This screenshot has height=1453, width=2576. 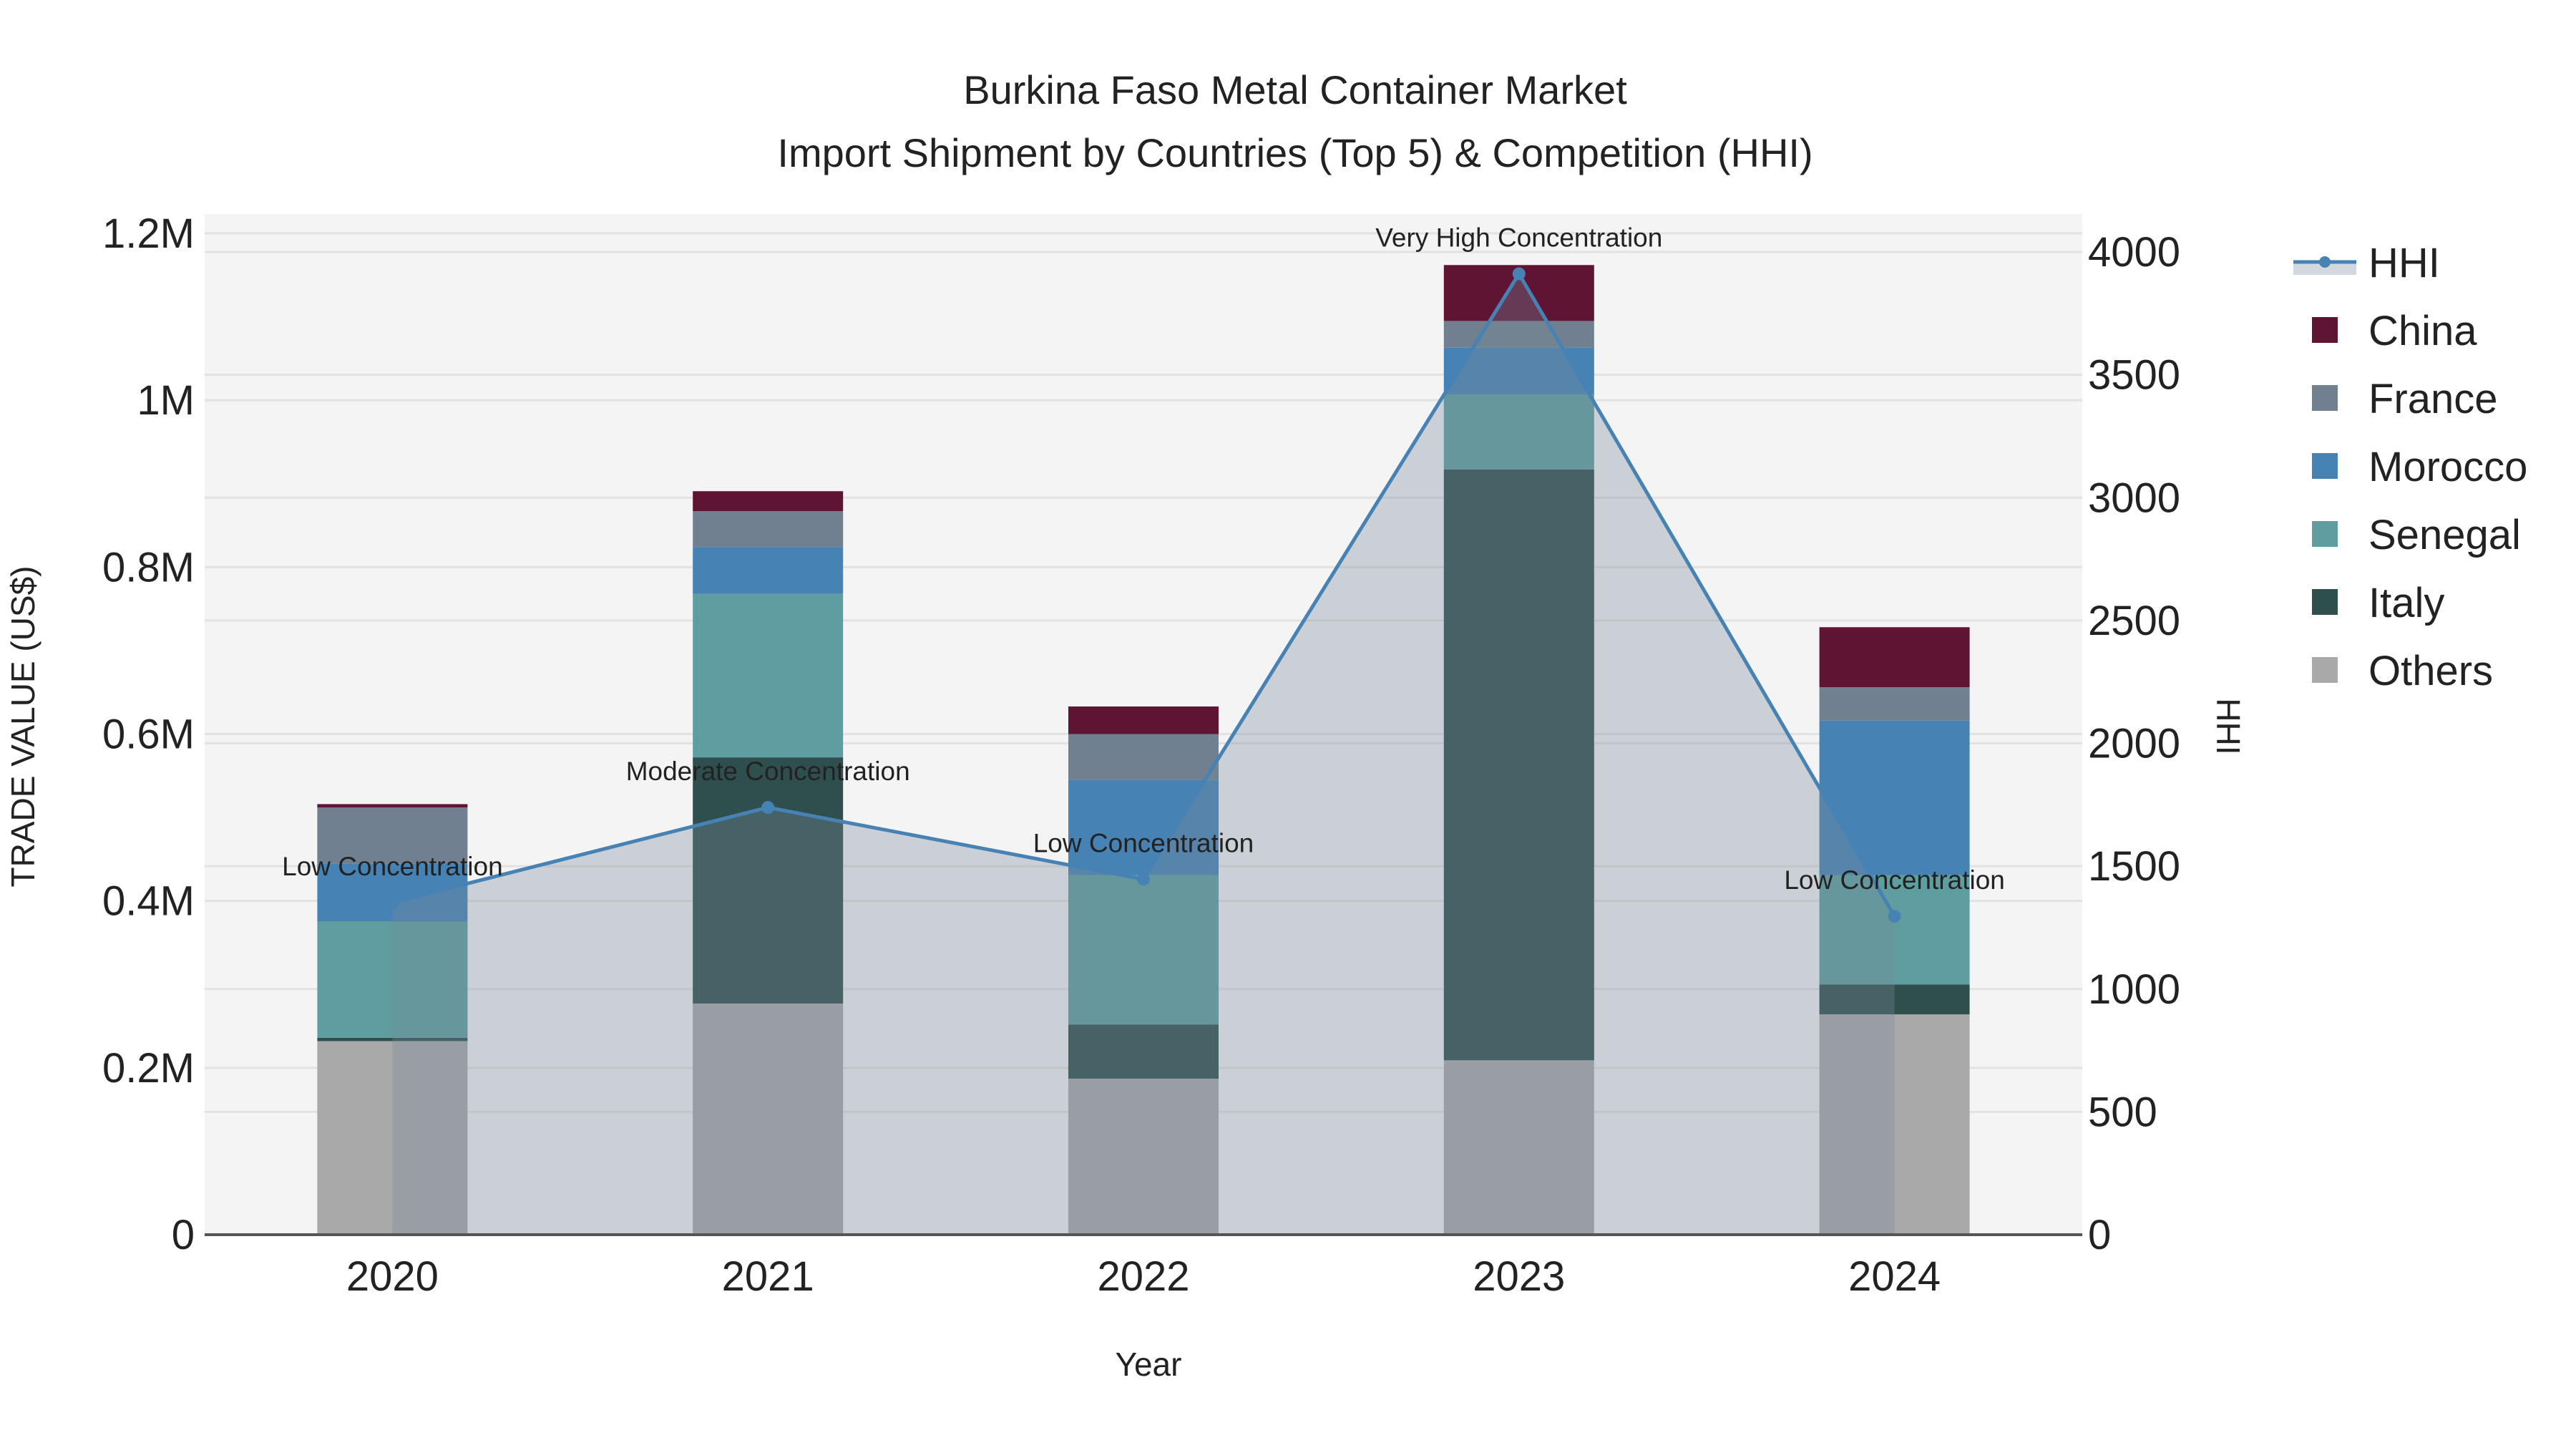 I want to click on legend-label-france: France, so click(x=2433, y=399).